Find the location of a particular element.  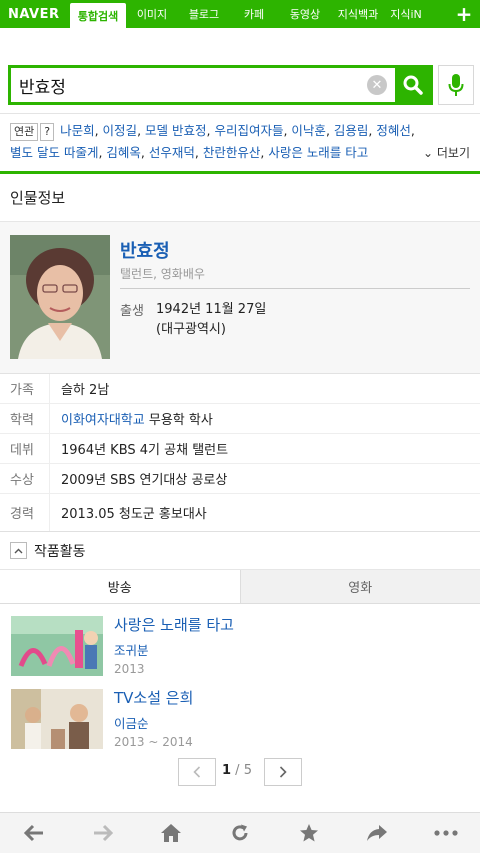

search-input is located at coordinates (181, 85).